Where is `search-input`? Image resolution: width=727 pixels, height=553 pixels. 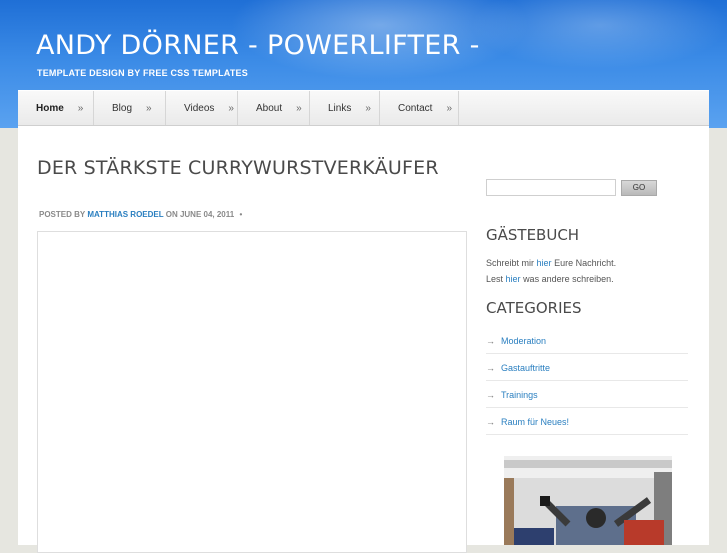 search-input is located at coordinates (551, 187).